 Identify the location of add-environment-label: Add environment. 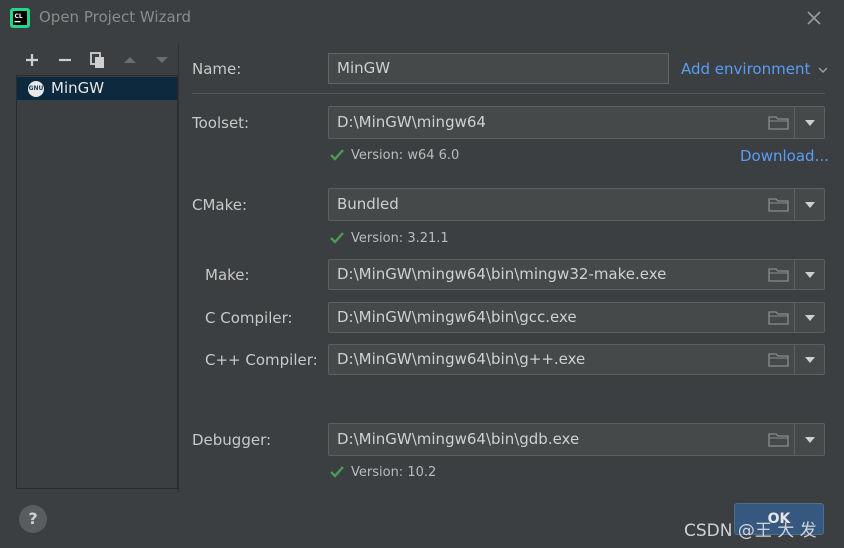
(746, 69).